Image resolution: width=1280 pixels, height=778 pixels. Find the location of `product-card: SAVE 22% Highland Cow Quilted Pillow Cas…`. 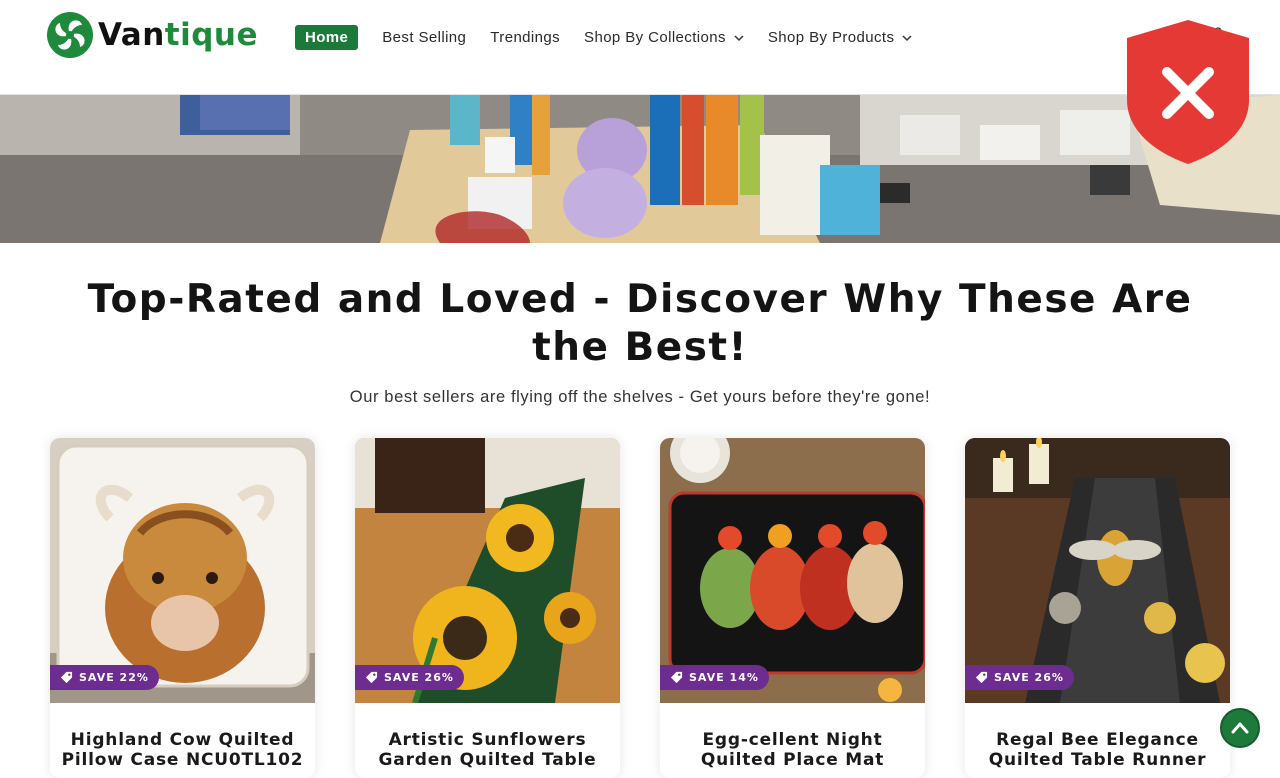

product-card: SAVE 22% Highland Cow Quilted Pillow Cas… is located at coordinates (182, 608).